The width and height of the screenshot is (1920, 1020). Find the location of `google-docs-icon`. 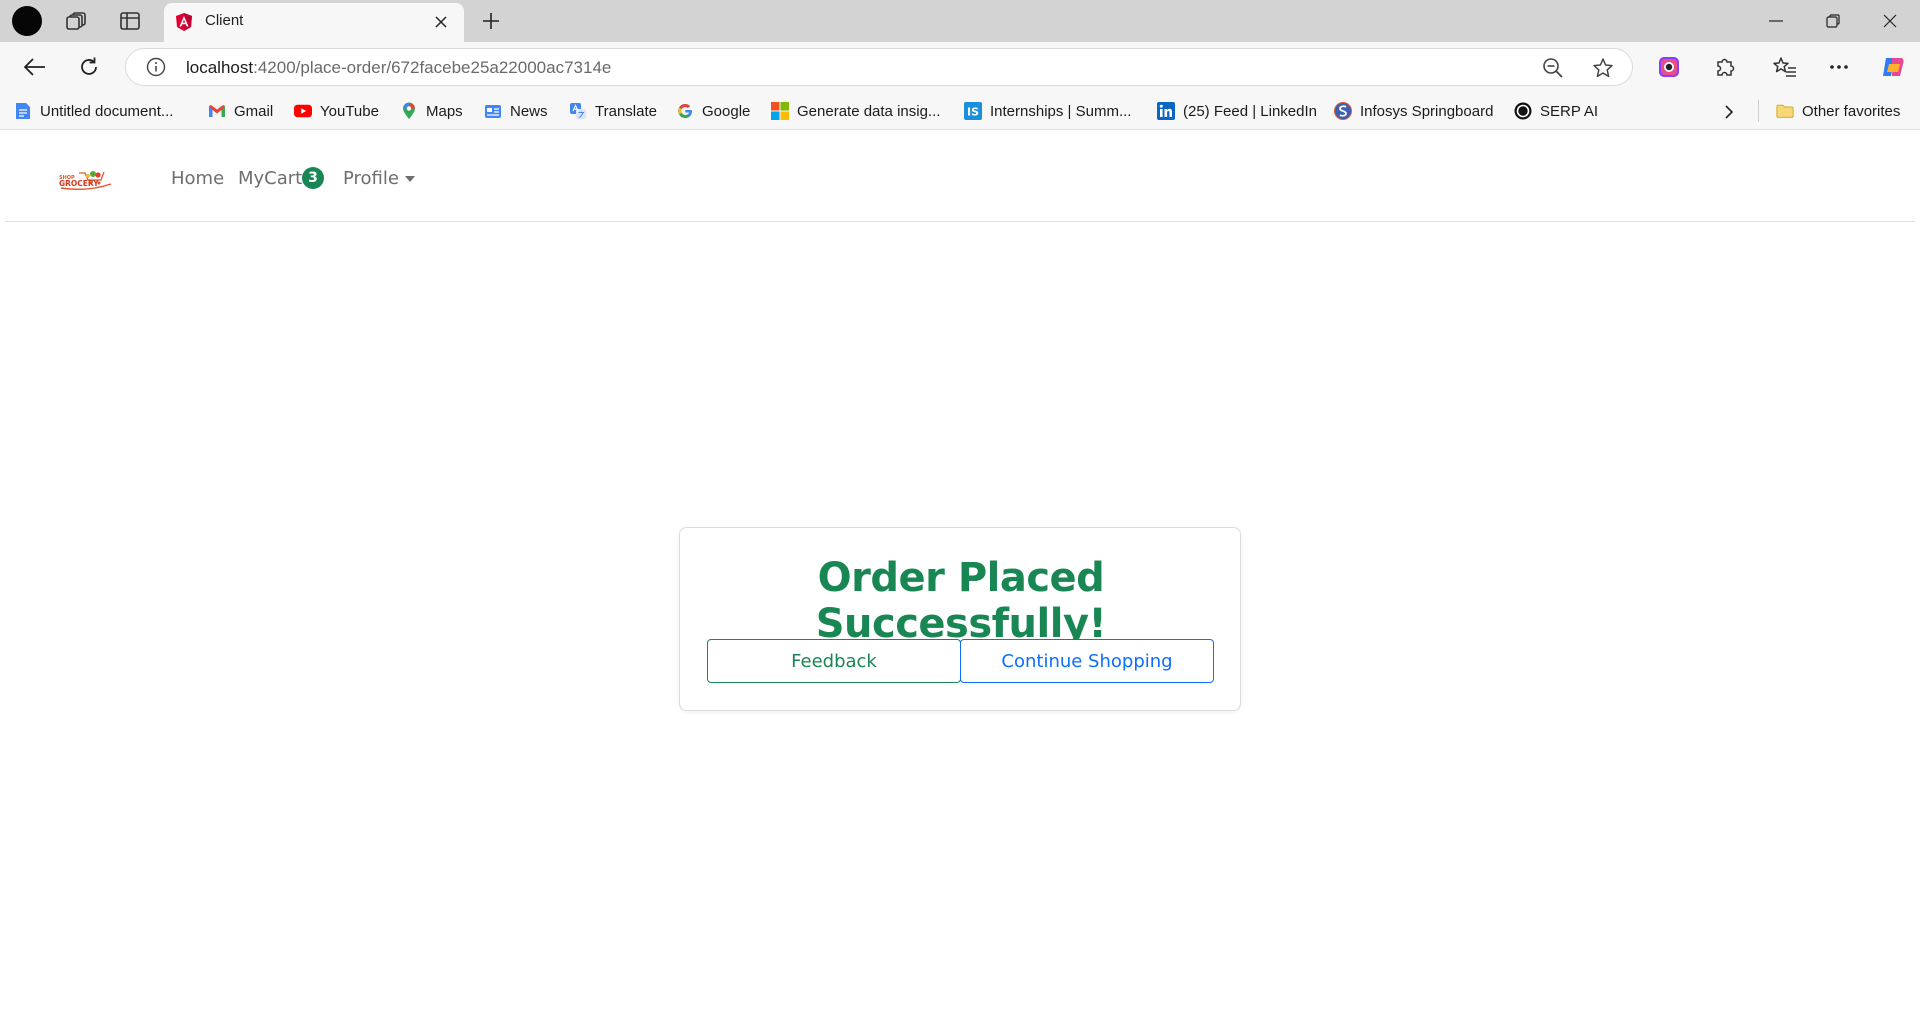

google-docs-icon is located at coordinates (23, 111).